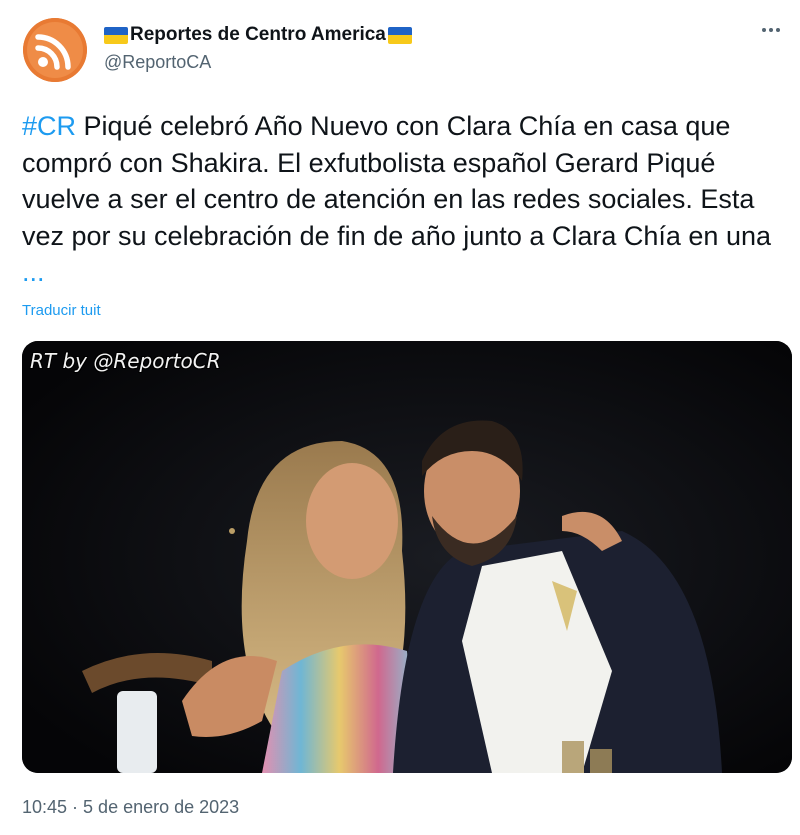 The height and width of the screenshot is (835, 800). I want to click on more-options-icon, so click(771, 30).